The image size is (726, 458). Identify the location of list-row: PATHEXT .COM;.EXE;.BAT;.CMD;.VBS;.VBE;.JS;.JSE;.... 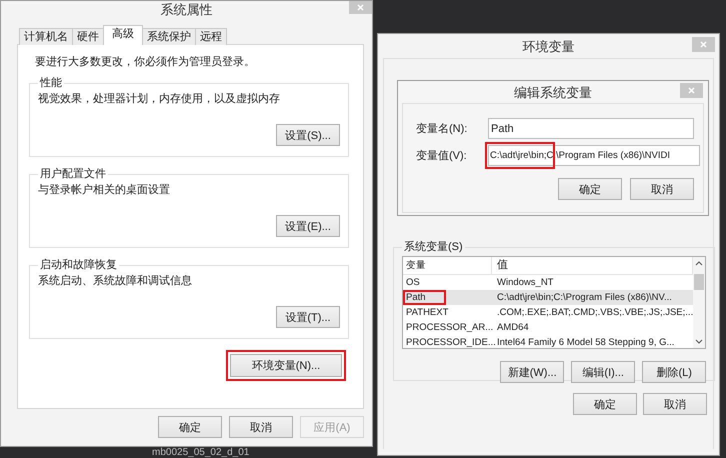
(548, 312).